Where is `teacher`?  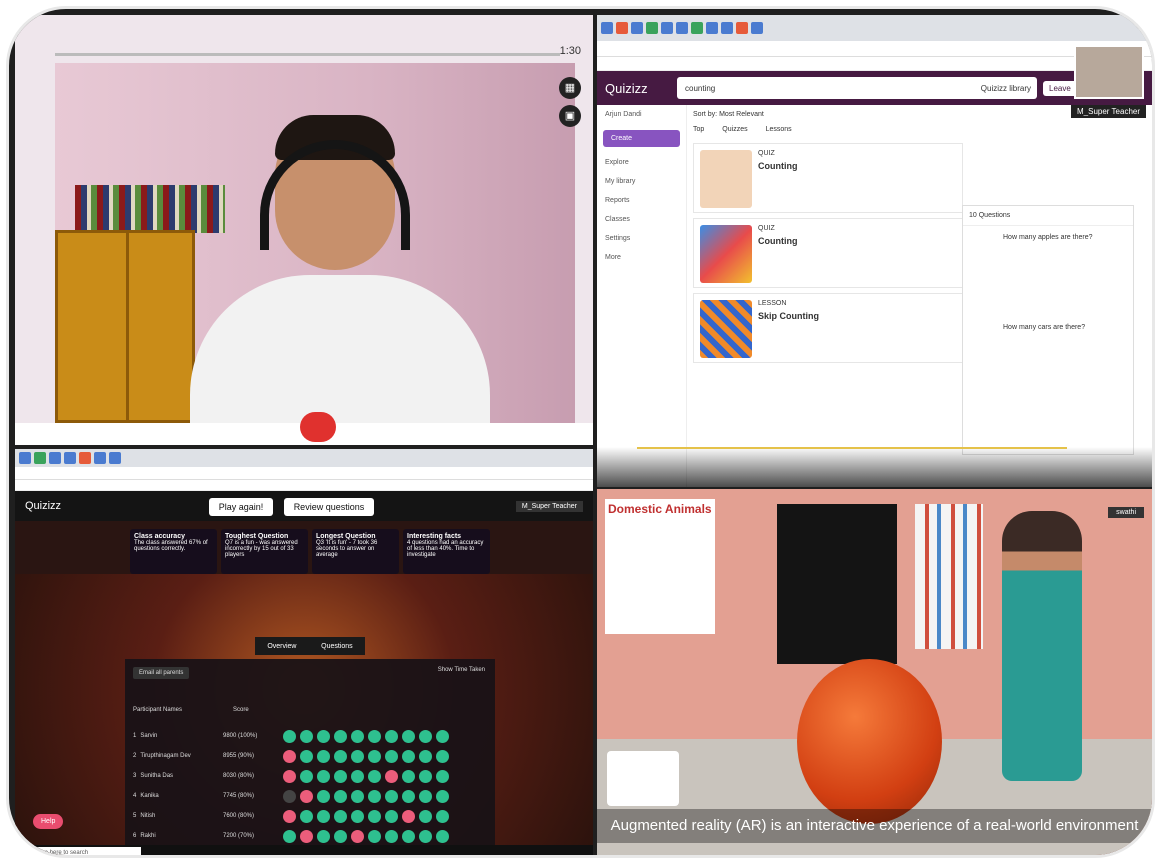
teacher is located at coordinates (1042, 646).